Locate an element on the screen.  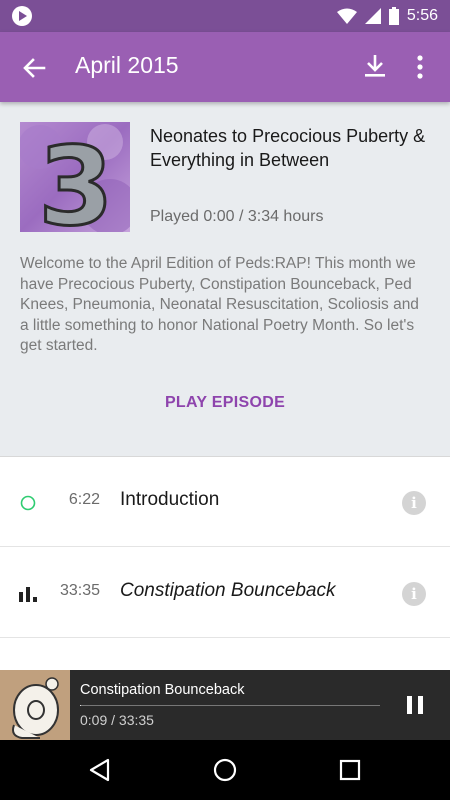
app-bar: April 2015 is located at coordinates (225, 67).